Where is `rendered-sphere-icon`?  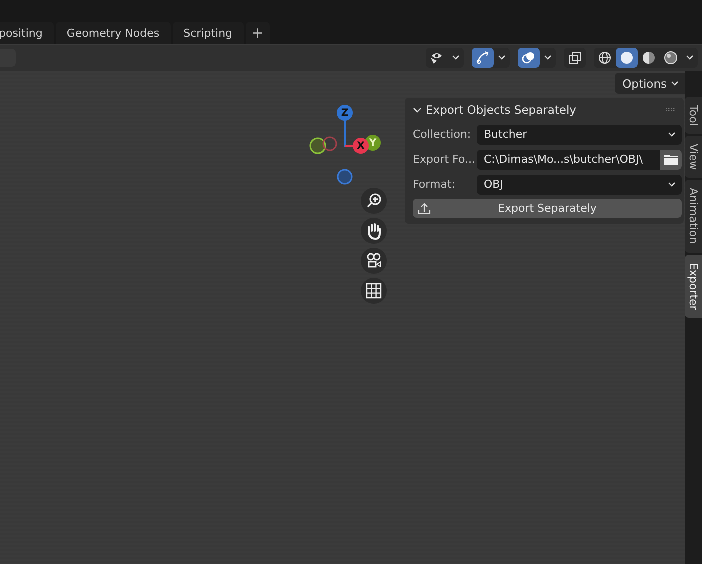
rendered-sphere-icon is located at coordinates (671, 58).